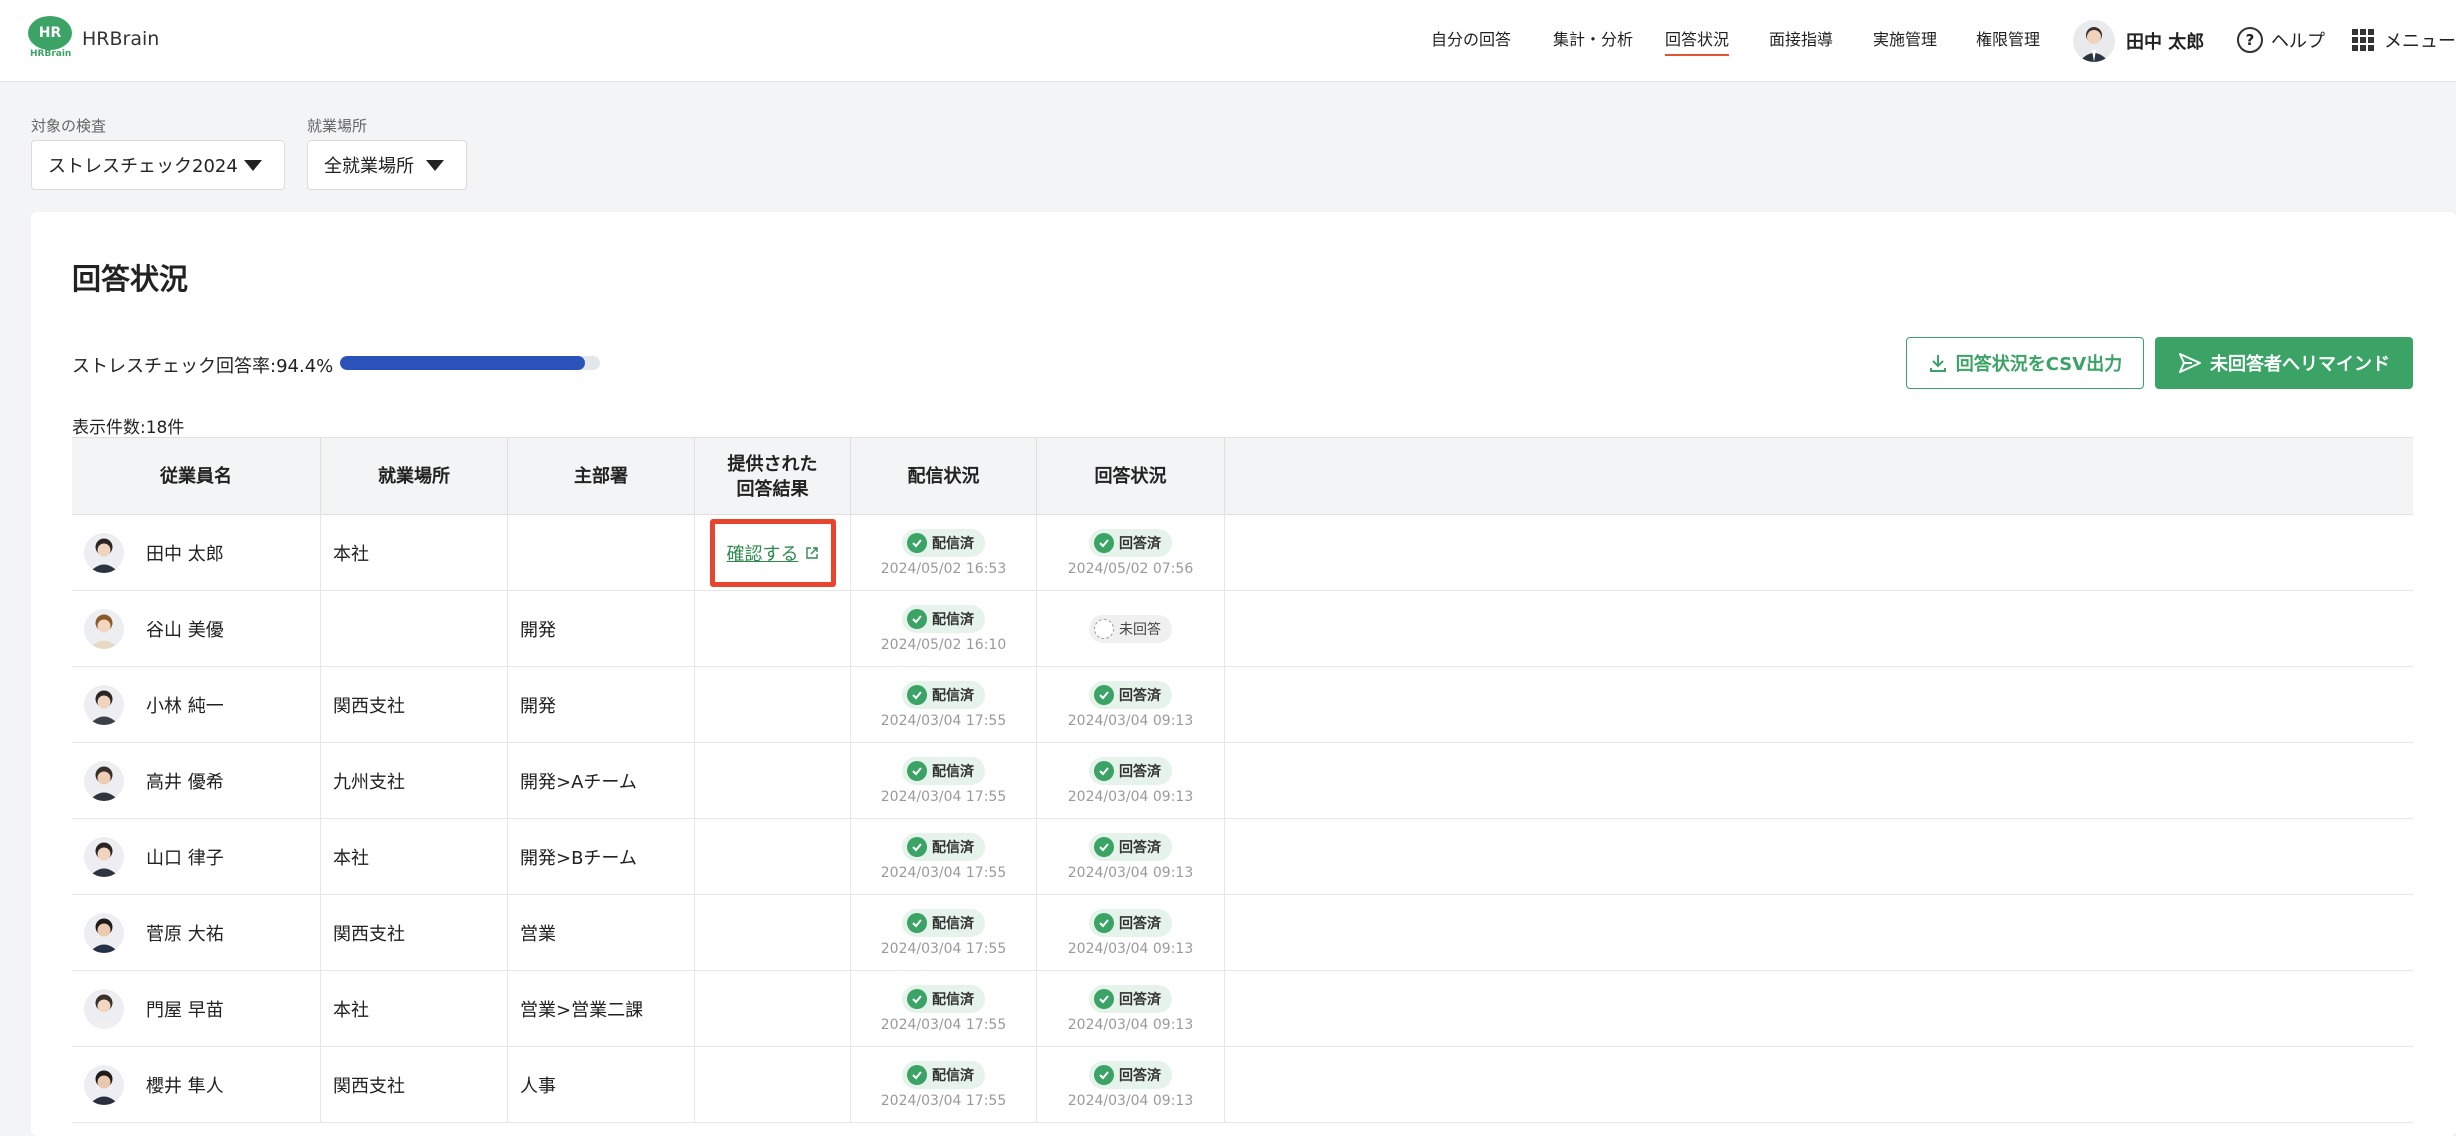  Describe the element at coordinates (601, 1085) in the screenshot. I see `department-cell: 人事` at that location.